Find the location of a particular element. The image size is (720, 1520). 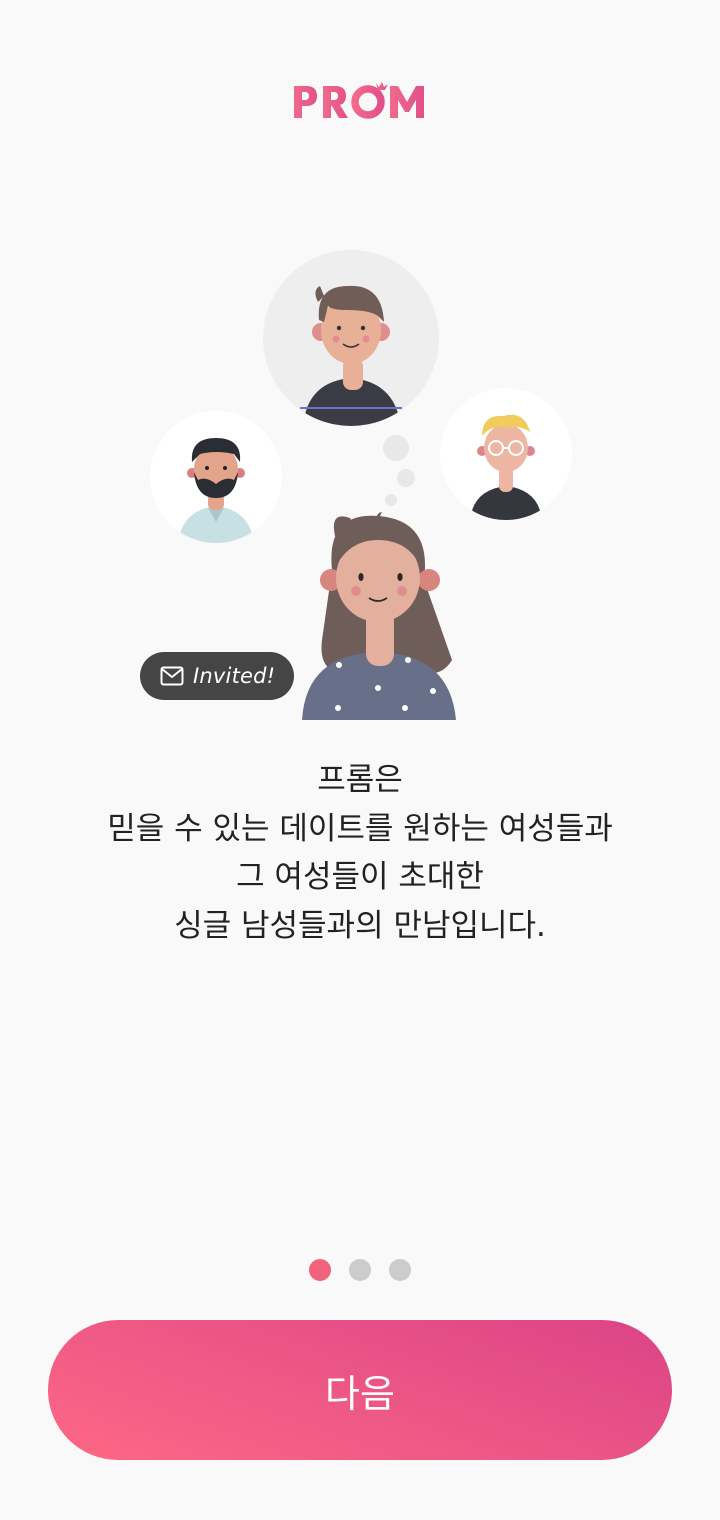

page-indicator is located at coordinates (360, 1270).